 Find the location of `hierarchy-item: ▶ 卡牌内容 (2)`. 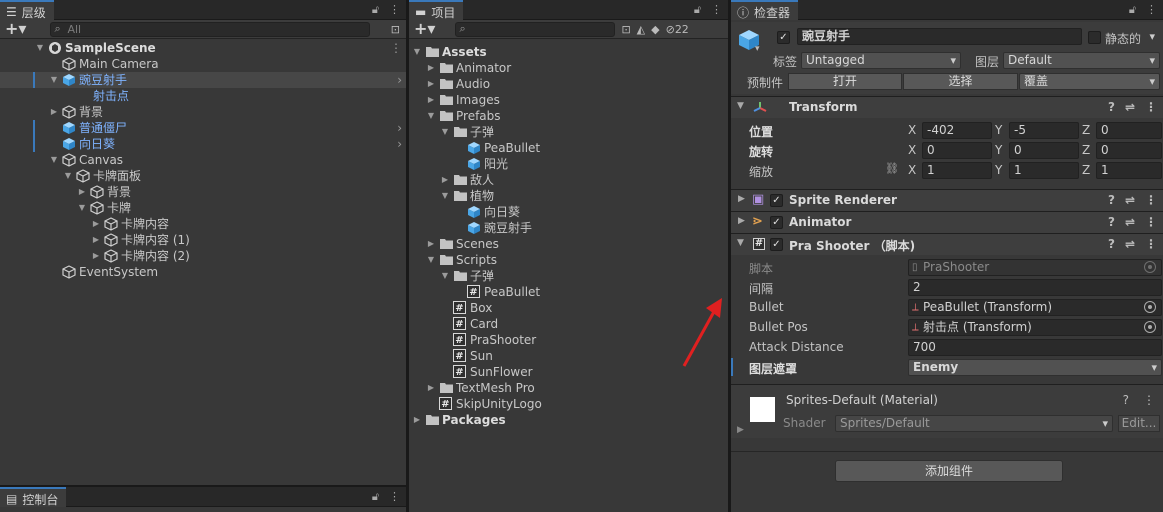

hierarchy-item: ▶ 卡牌内容 (2) is located at coordinates (203, 256).